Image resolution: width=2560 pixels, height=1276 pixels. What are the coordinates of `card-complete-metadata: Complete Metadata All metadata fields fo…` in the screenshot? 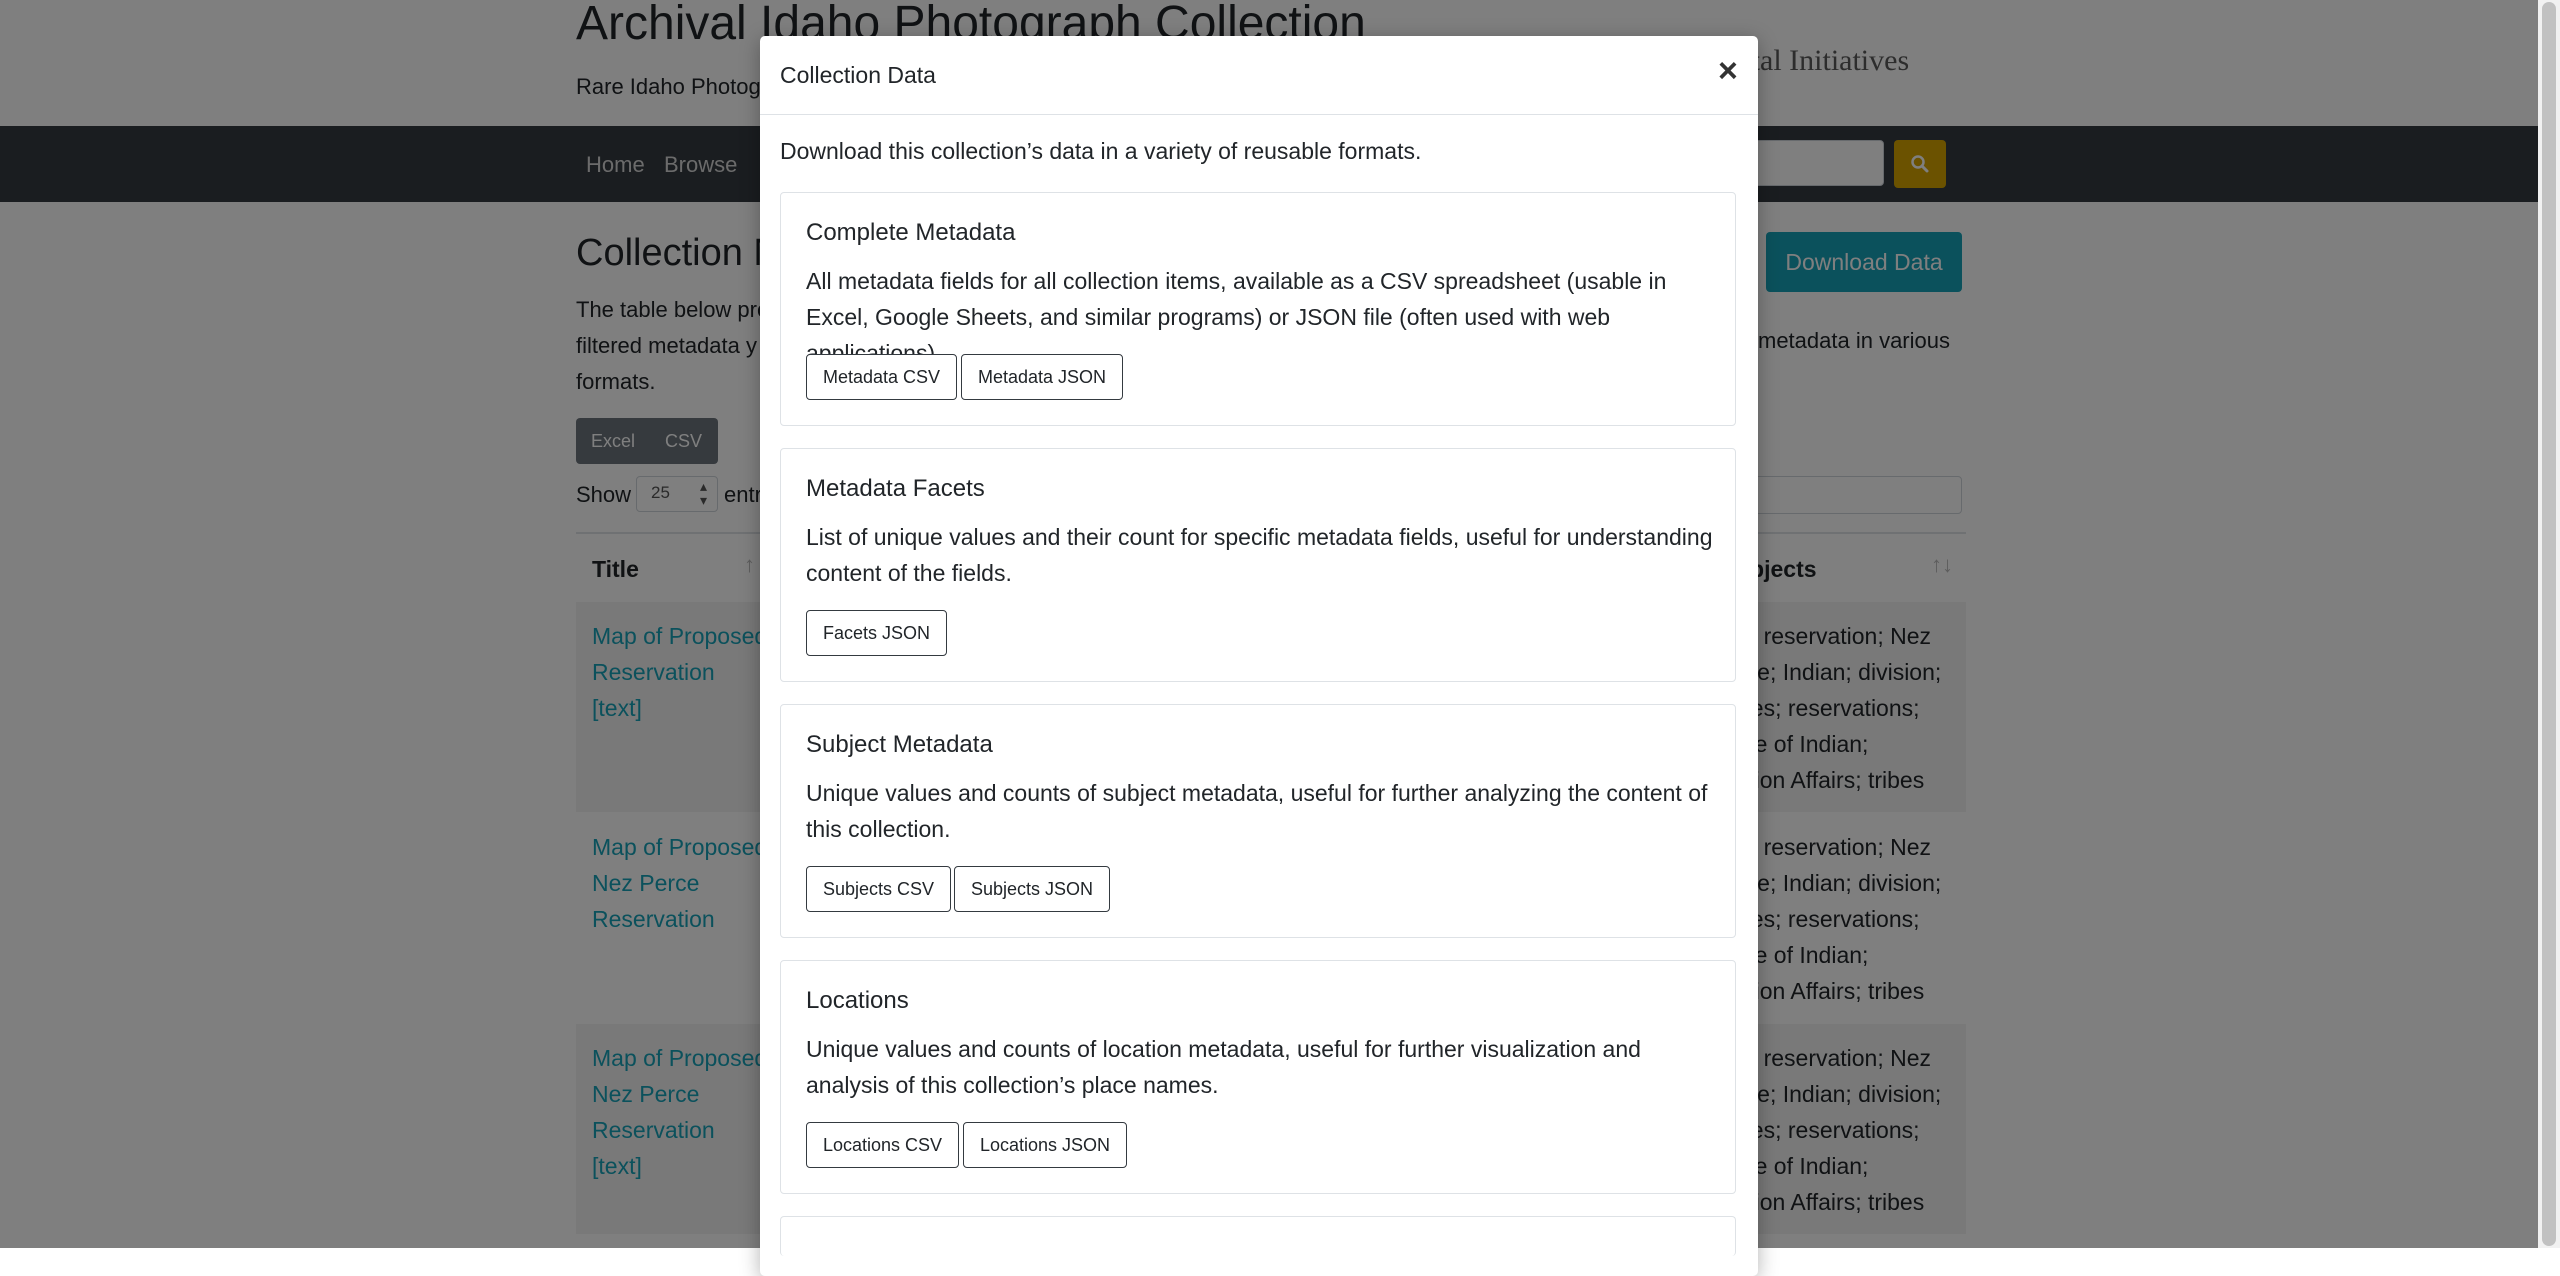 It's located at (1258, 309).